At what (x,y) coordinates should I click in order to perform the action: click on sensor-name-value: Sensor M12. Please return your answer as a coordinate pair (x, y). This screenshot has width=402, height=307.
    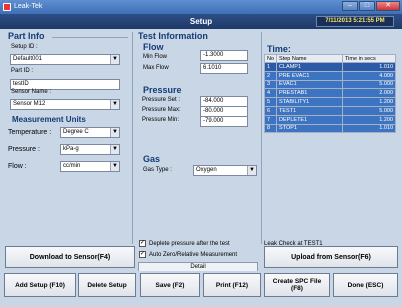
    Looking at the image, I should click on (29, 104).